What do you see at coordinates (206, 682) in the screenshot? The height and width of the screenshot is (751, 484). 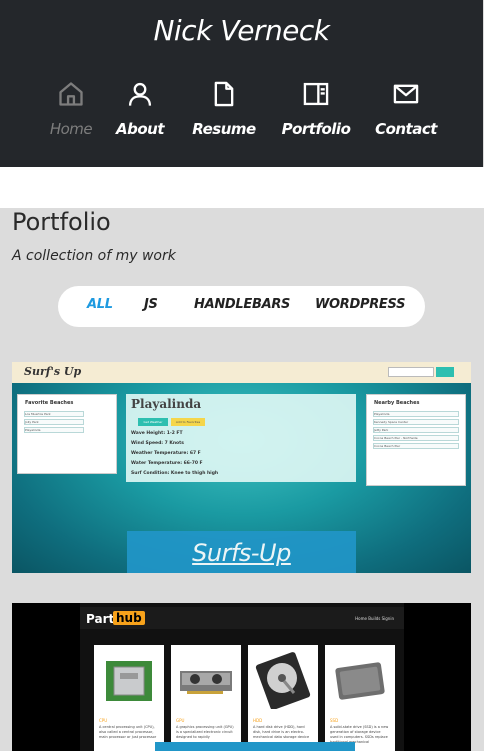 I see `gpu-image-icon` at bounding box center [206, 682].